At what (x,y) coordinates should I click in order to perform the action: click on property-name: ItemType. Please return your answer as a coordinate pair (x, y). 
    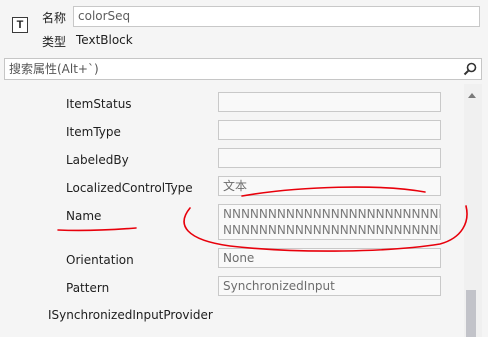
    Looking at the image, I should click on (93, 132).